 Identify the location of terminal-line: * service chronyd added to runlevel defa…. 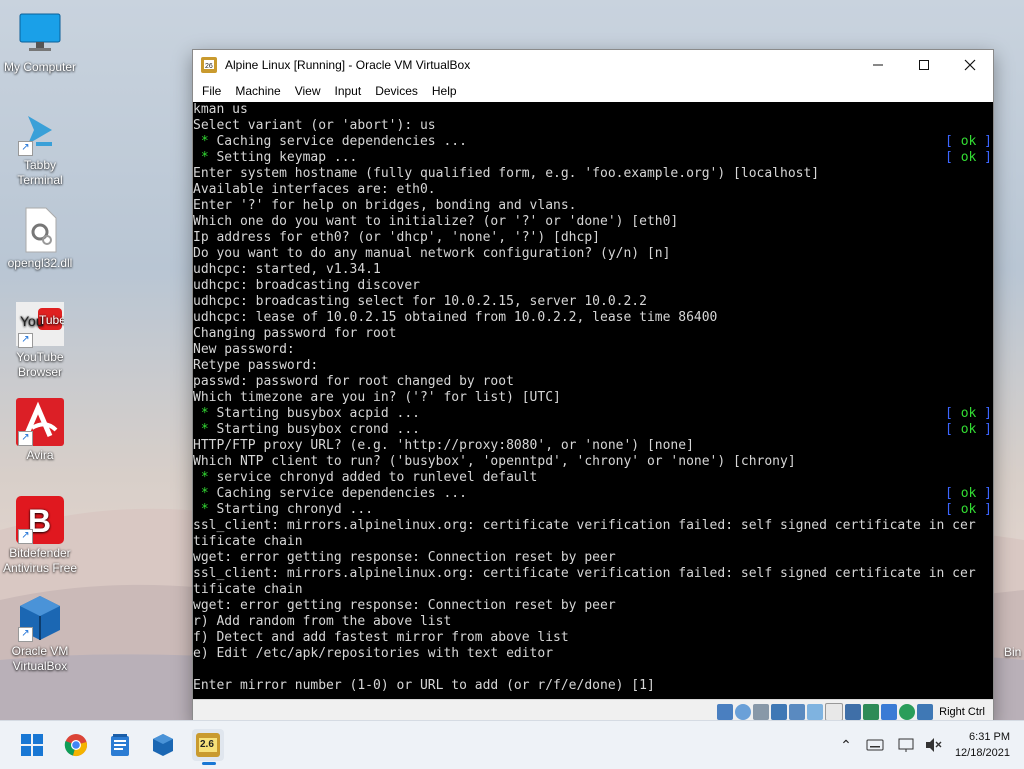
(593, 478).